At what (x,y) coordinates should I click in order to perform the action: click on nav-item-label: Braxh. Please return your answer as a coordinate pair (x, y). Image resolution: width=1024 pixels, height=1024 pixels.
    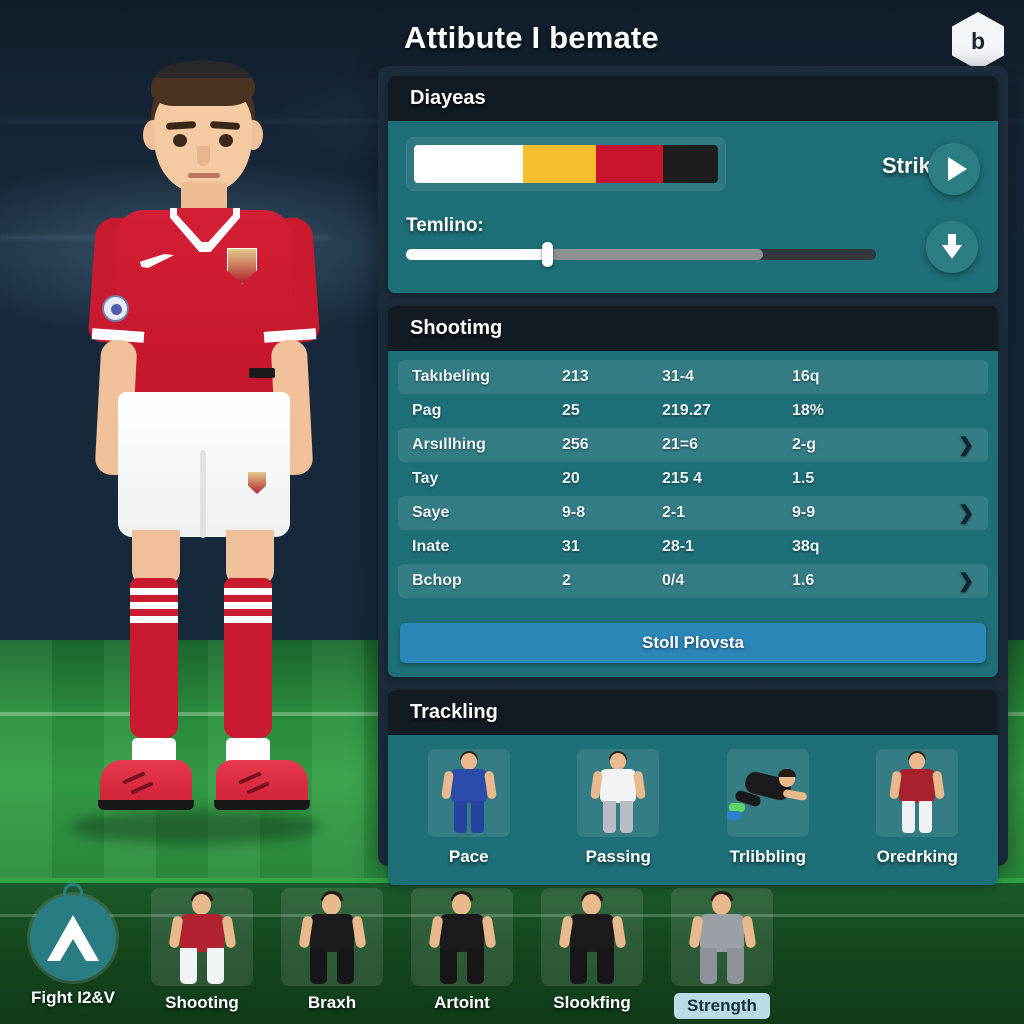
    Looking at the image, I should click on (332, 1002).